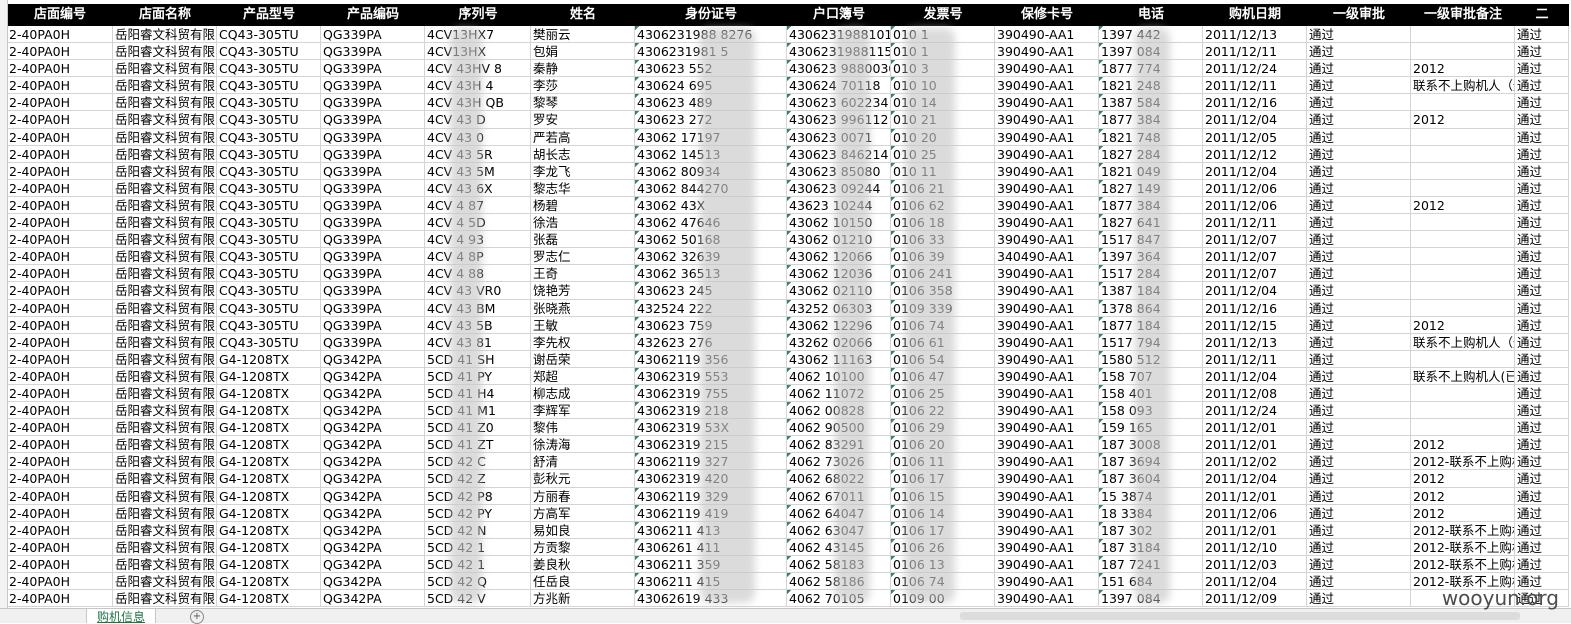  What do you see at coordinates (1463, 86) in the screenshot?
I see `table-cell: 联系不上购机人（通` at bounding box center [1463, 86].